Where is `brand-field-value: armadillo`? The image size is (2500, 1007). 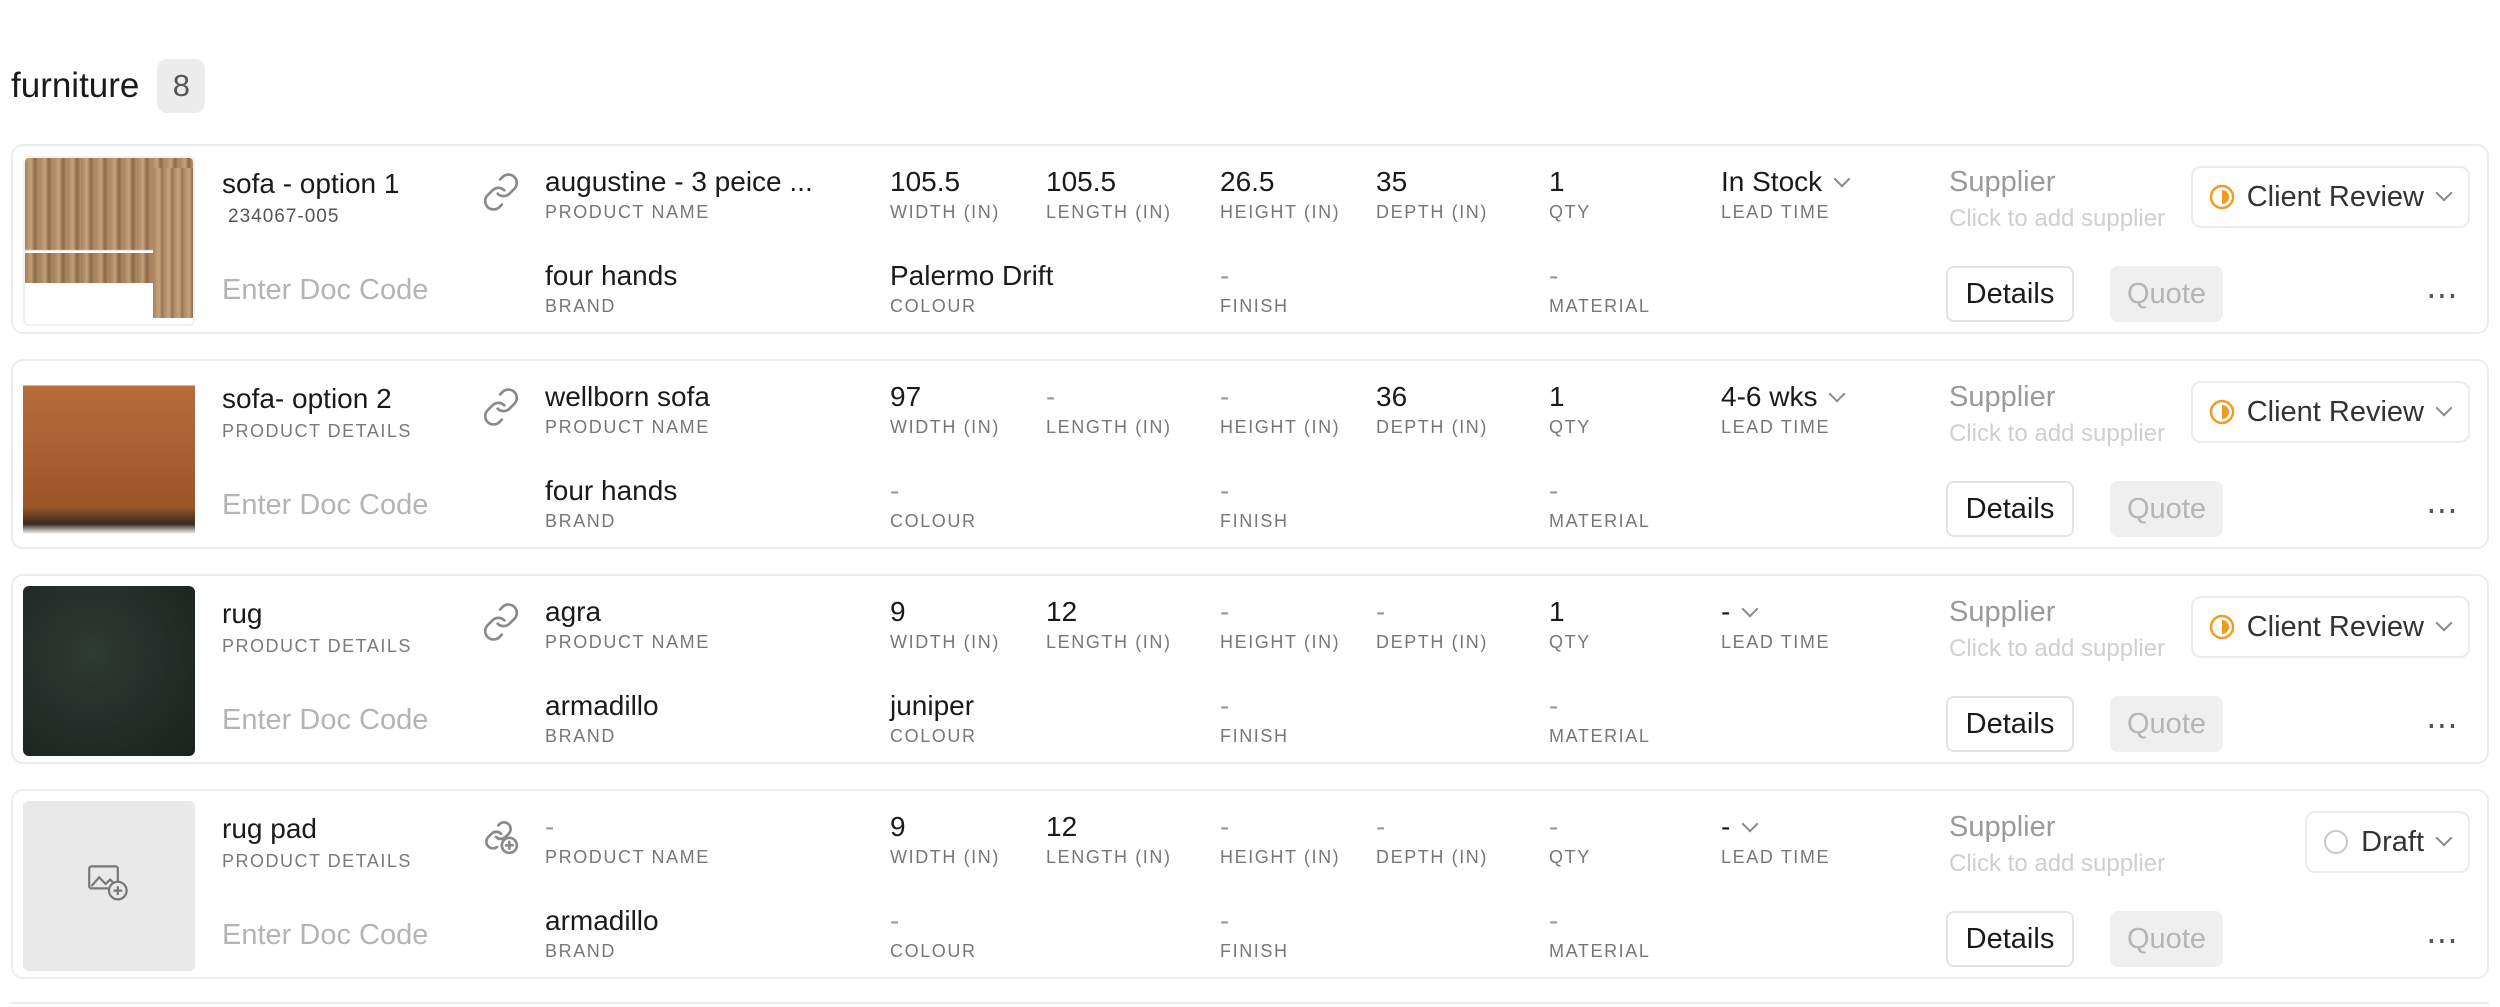 brand-field-value: armadillo is located at coordinates (602, 705).